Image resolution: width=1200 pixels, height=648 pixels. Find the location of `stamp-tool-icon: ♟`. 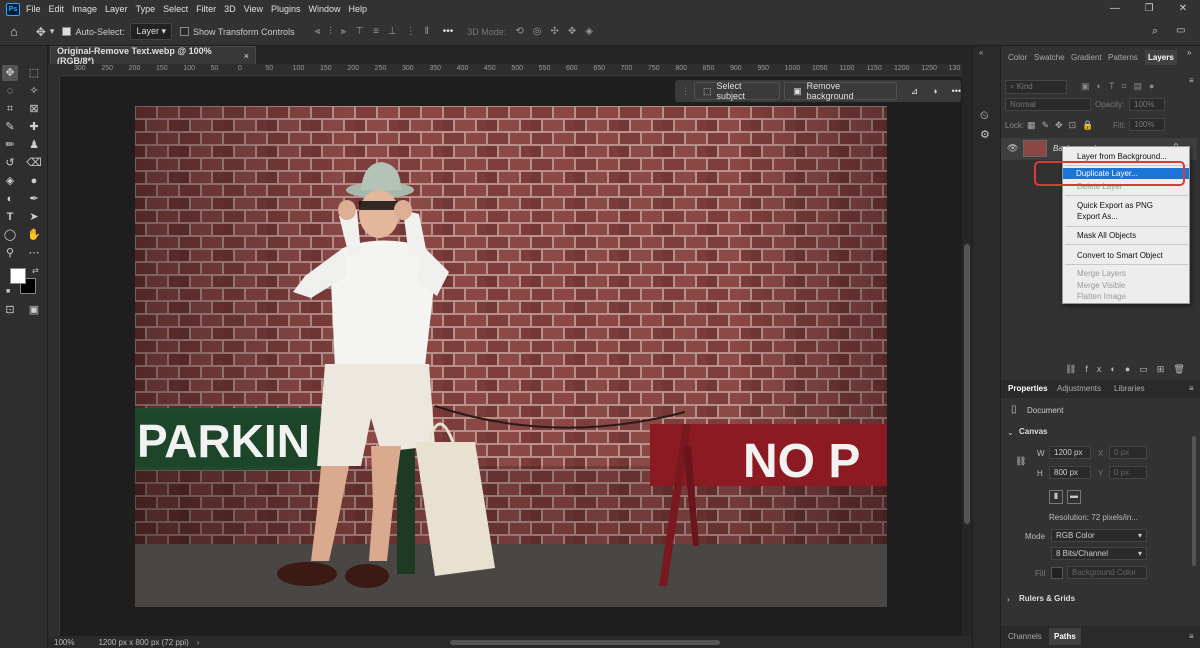

stamp-tool-icon: ♟ is located at coordinates (34, 145).